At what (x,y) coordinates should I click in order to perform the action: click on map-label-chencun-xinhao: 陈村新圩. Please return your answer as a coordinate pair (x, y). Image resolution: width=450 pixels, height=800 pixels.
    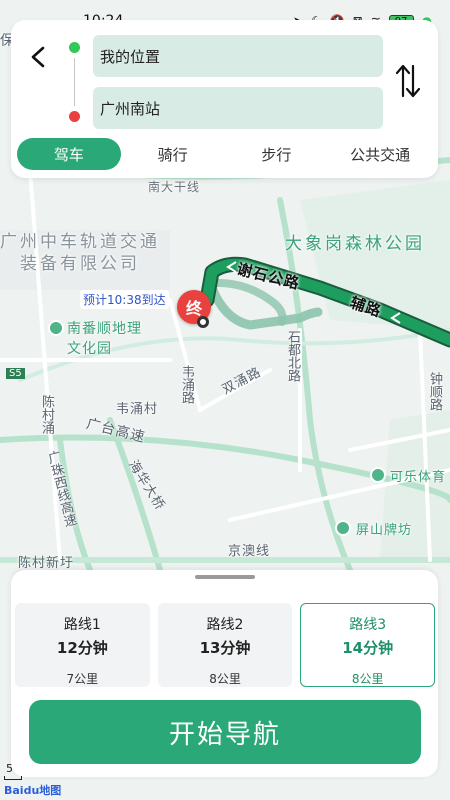
    Looking at the image, I should click on (46, 563).